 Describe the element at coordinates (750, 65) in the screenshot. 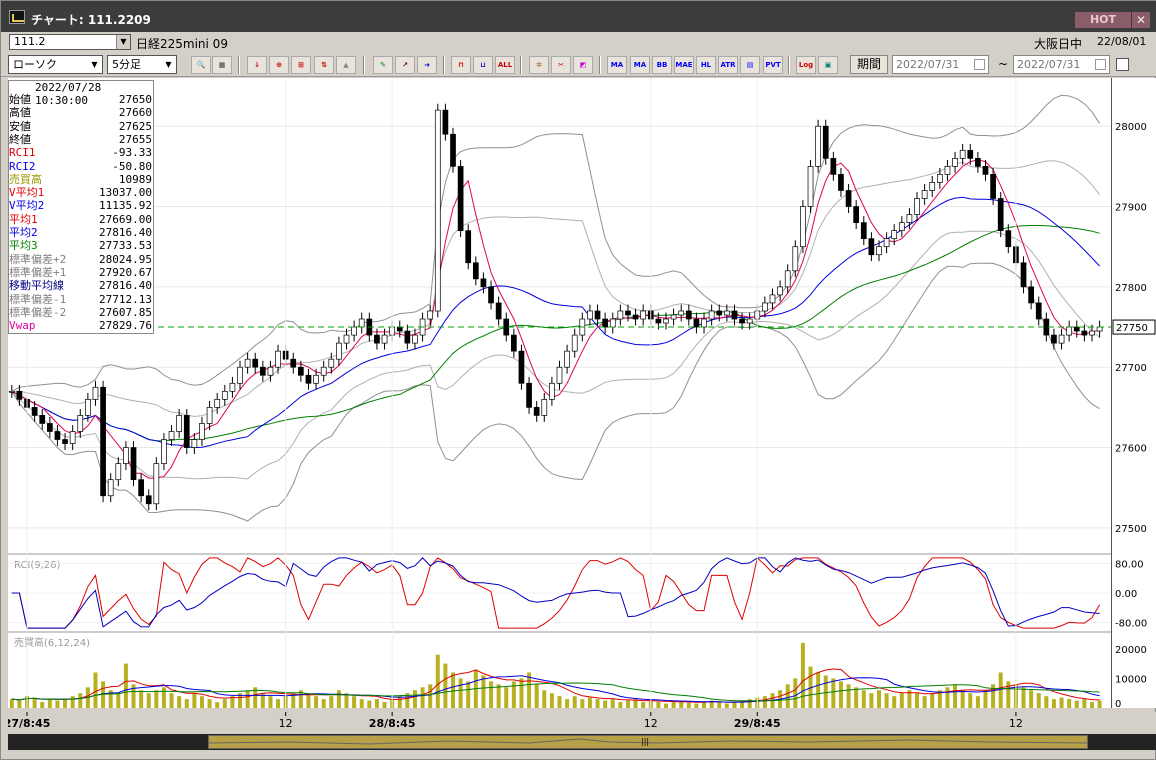

I see `indicator-button: ▤` at that location.